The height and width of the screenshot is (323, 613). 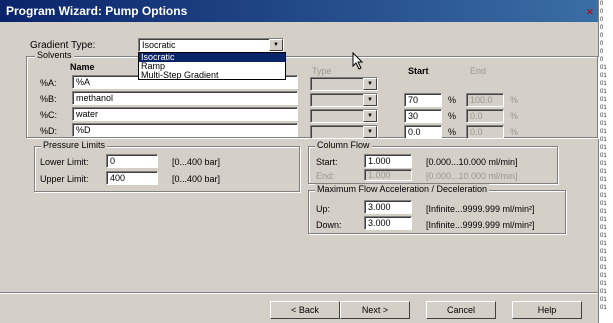 What do you see at coordinates (343, 145) in the screenshot?
I see `column-flow-legend: Column Flow` at bounding box center [343, 145].